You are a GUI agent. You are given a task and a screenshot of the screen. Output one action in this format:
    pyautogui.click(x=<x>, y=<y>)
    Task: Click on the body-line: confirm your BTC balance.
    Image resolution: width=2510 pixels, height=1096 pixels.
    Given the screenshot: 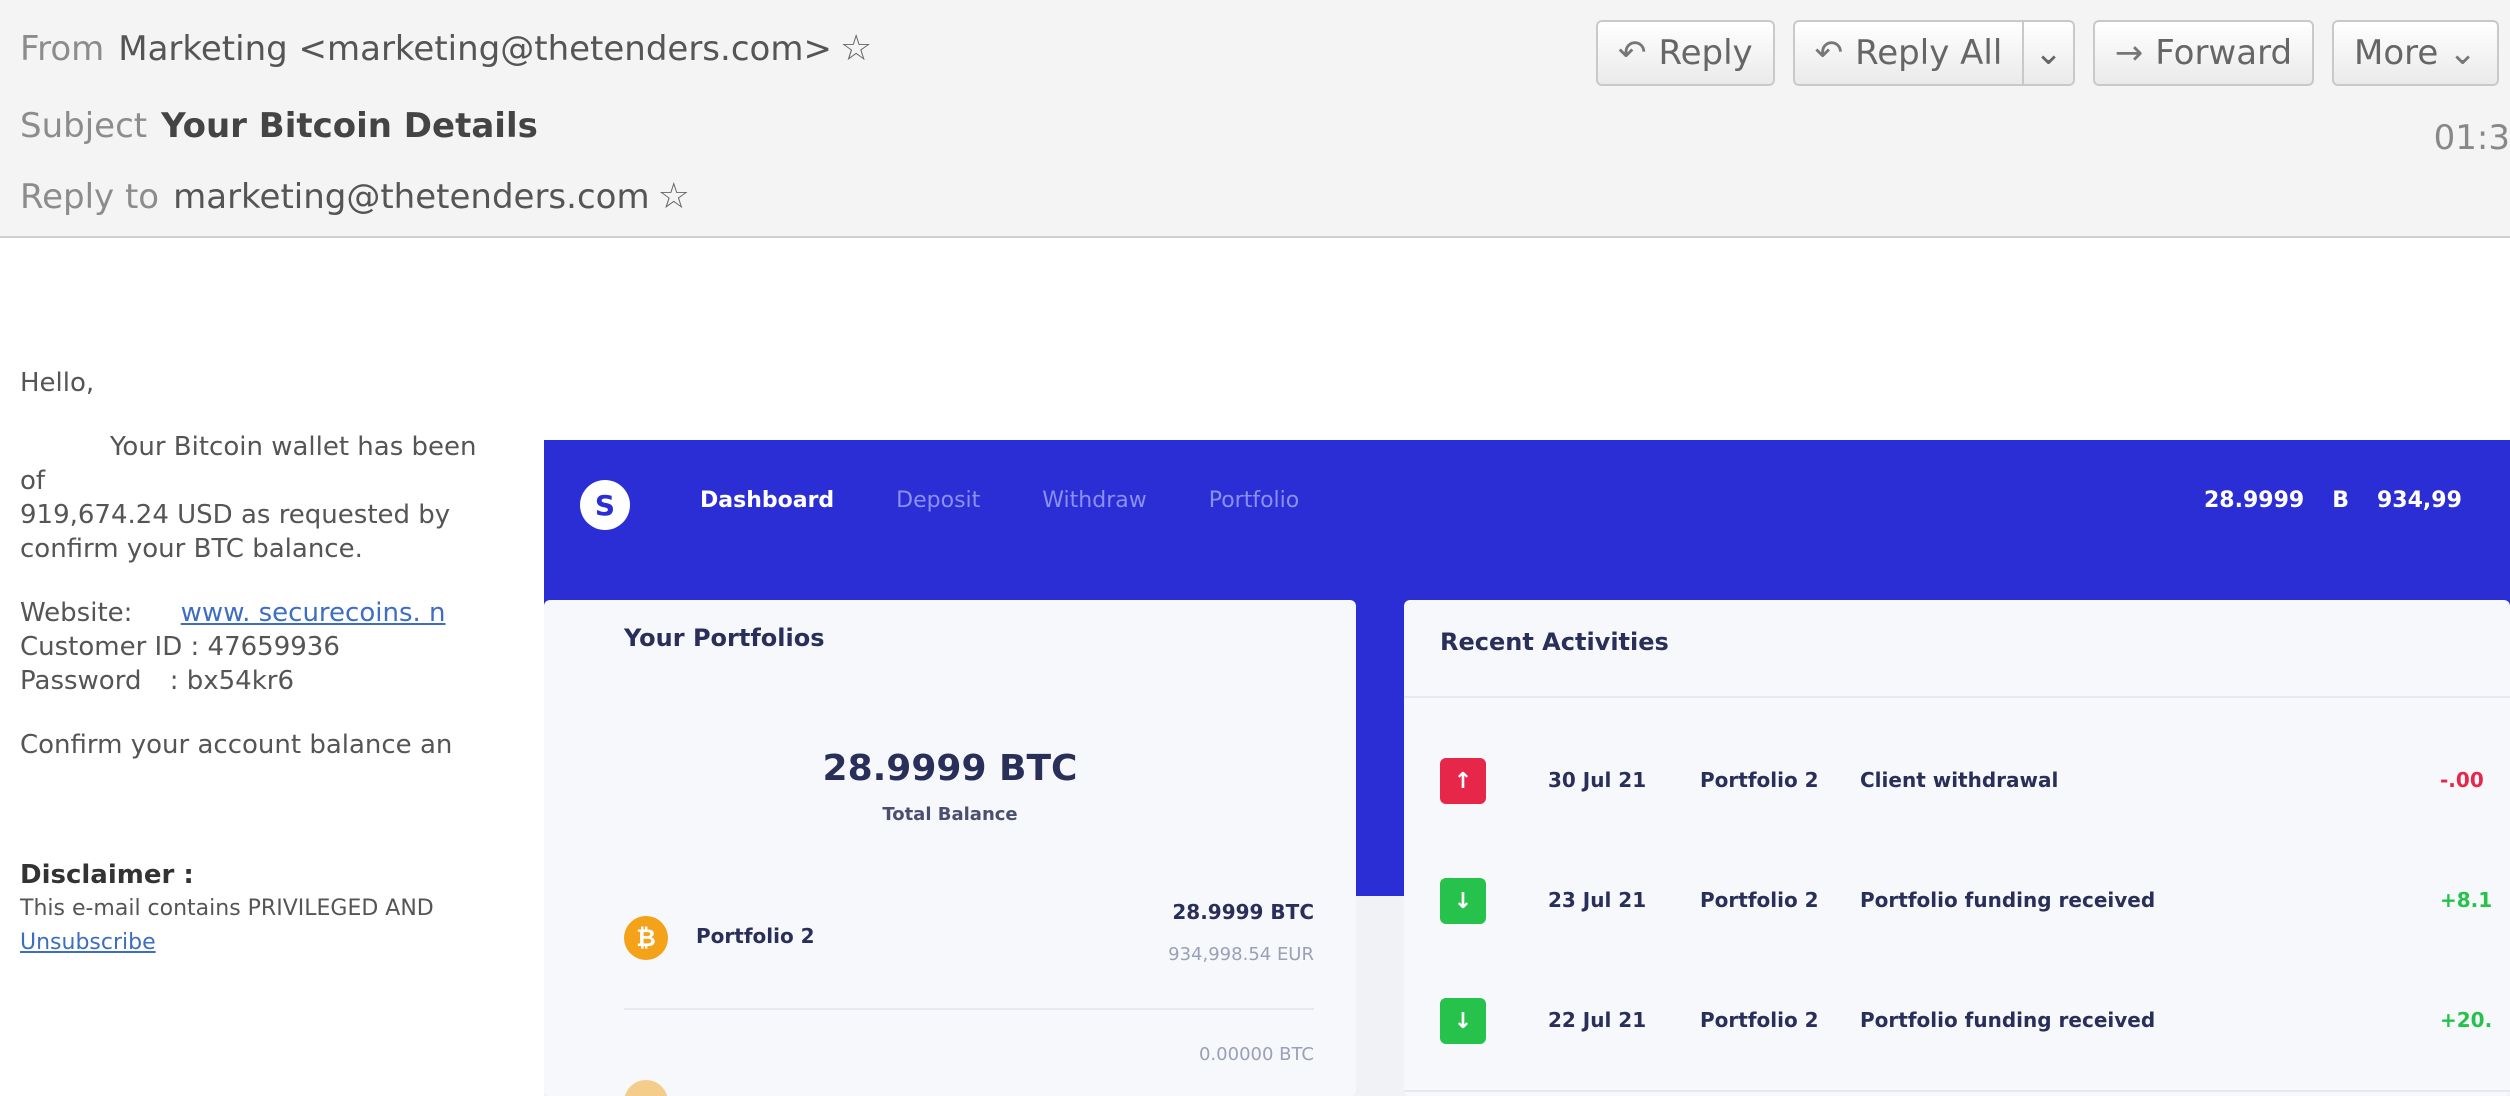 What is the action you would take?
    pyautogui.click(x=191, y=549)
    